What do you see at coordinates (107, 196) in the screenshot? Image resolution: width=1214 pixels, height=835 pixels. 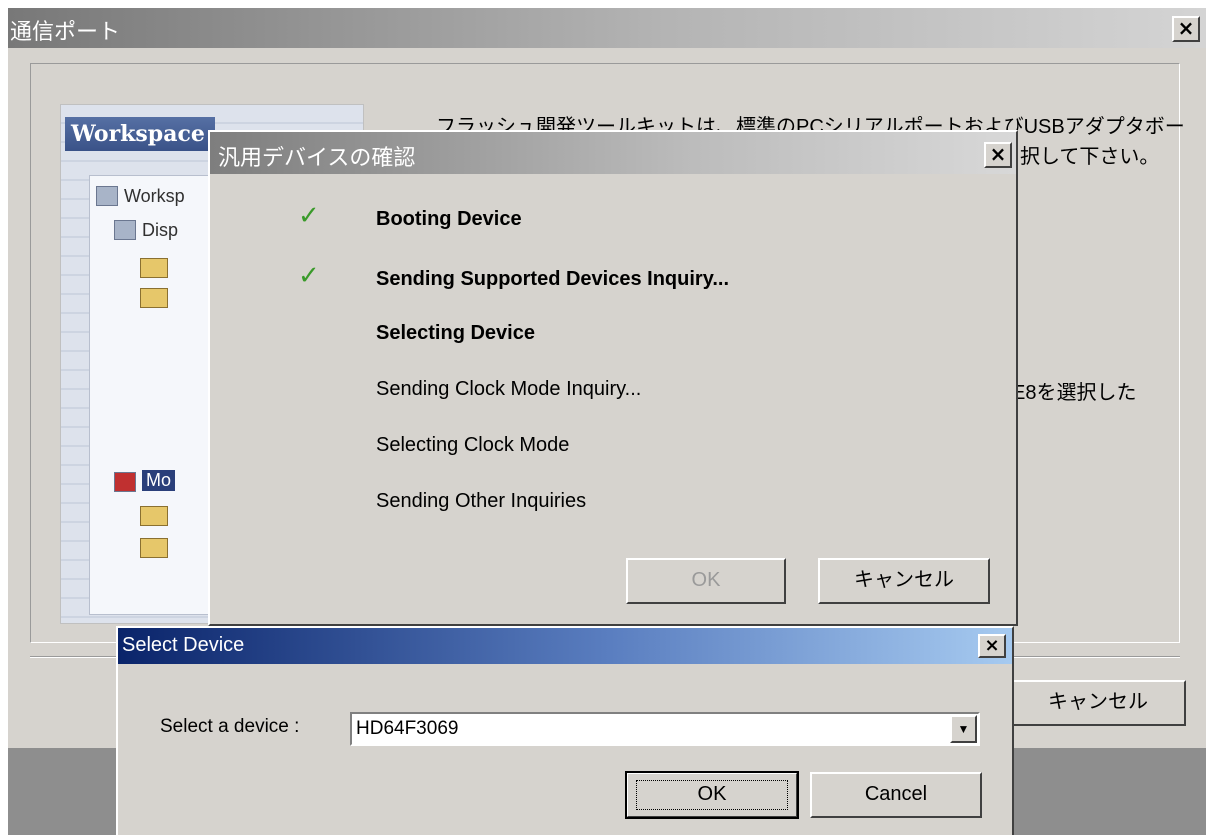 I see `workspace-tree-icon` at bounding box center [107, 196].